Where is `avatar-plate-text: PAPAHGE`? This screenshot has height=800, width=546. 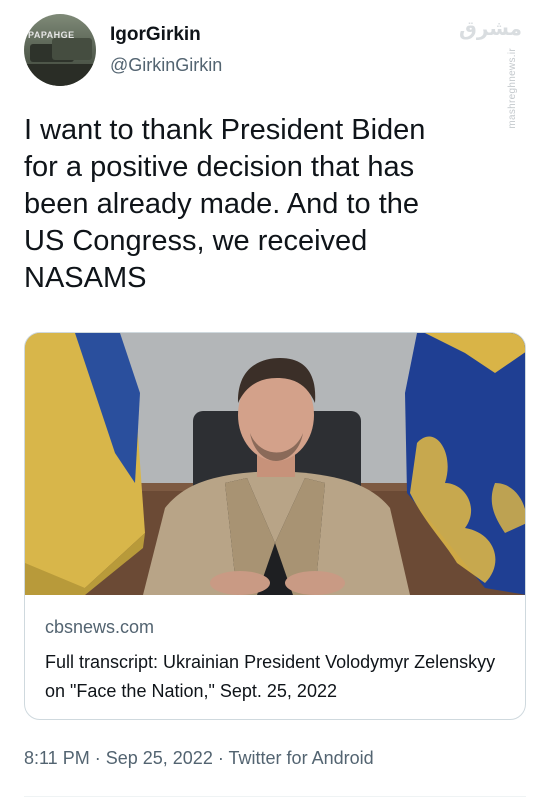 avatar-plate-text: PAPAHGE is located at coordinates (51, 35).